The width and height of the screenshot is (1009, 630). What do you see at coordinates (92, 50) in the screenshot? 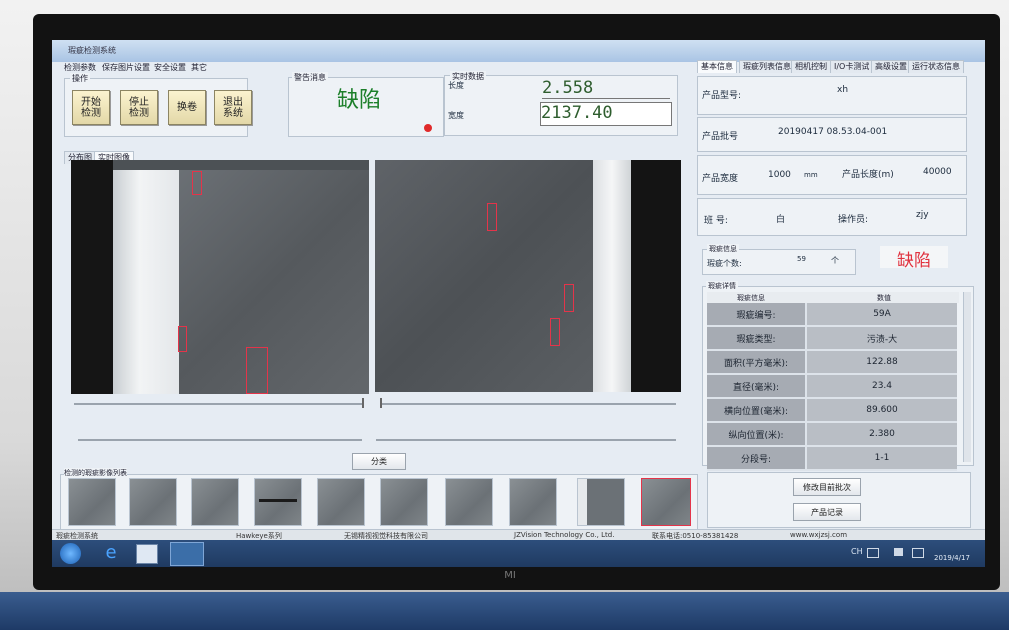
I see `window-title: 瑕疵检测系统` at bounding box center [92, 50].